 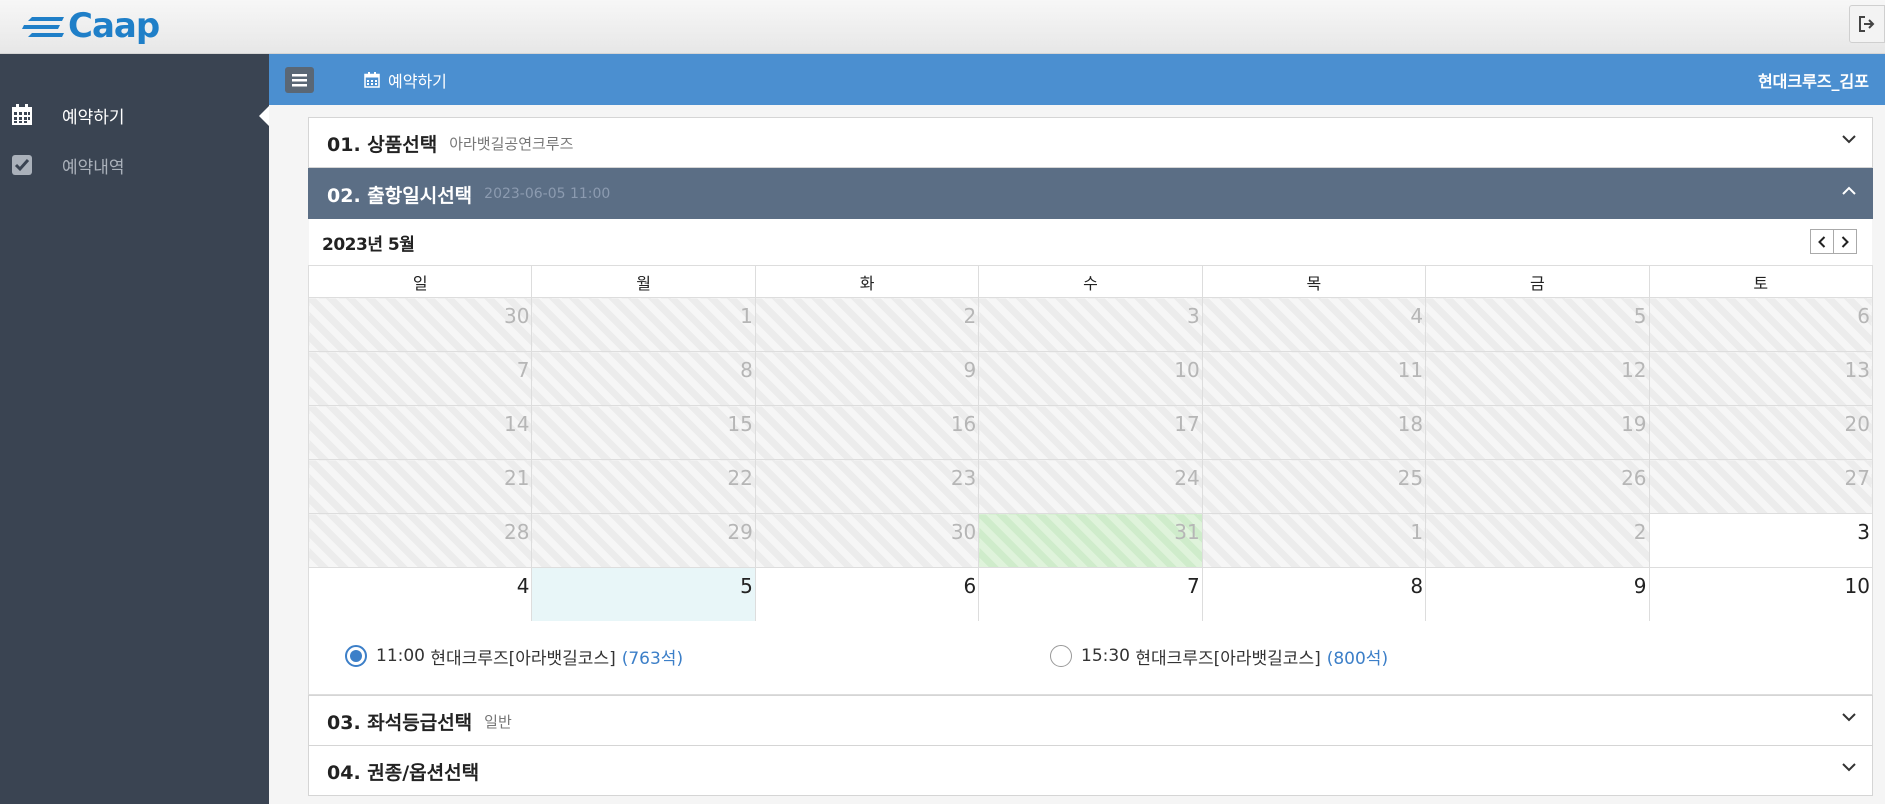 What do you see at coordinates (867, 594) in the screenshot?
I see `calendar-day: 6` at bounding box center [867, 594].